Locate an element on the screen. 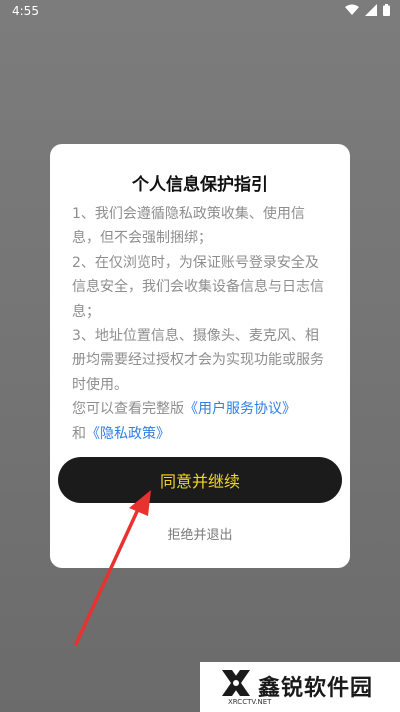 The height and width of the screenshot is (712, 400). agree-continue-button: 同意并继续 is located at coordinates (200, 480).